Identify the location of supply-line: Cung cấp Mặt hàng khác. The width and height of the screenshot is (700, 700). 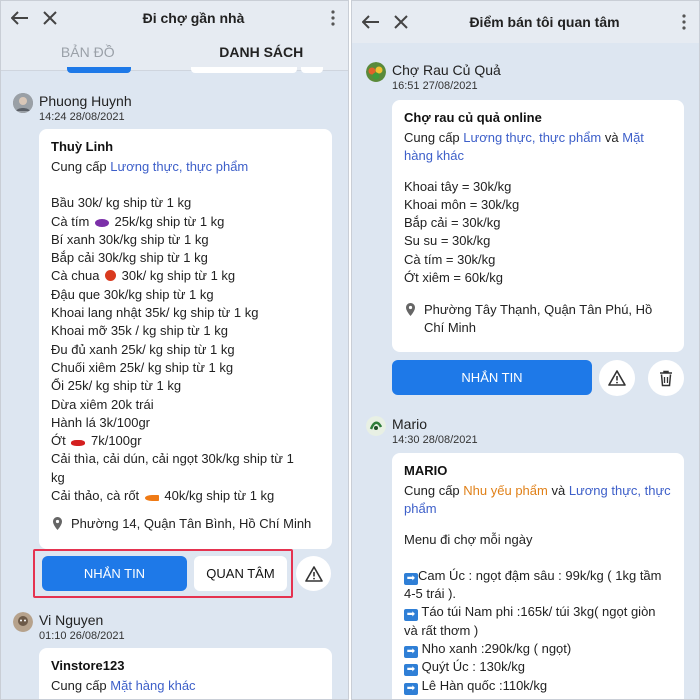
(185, 686).